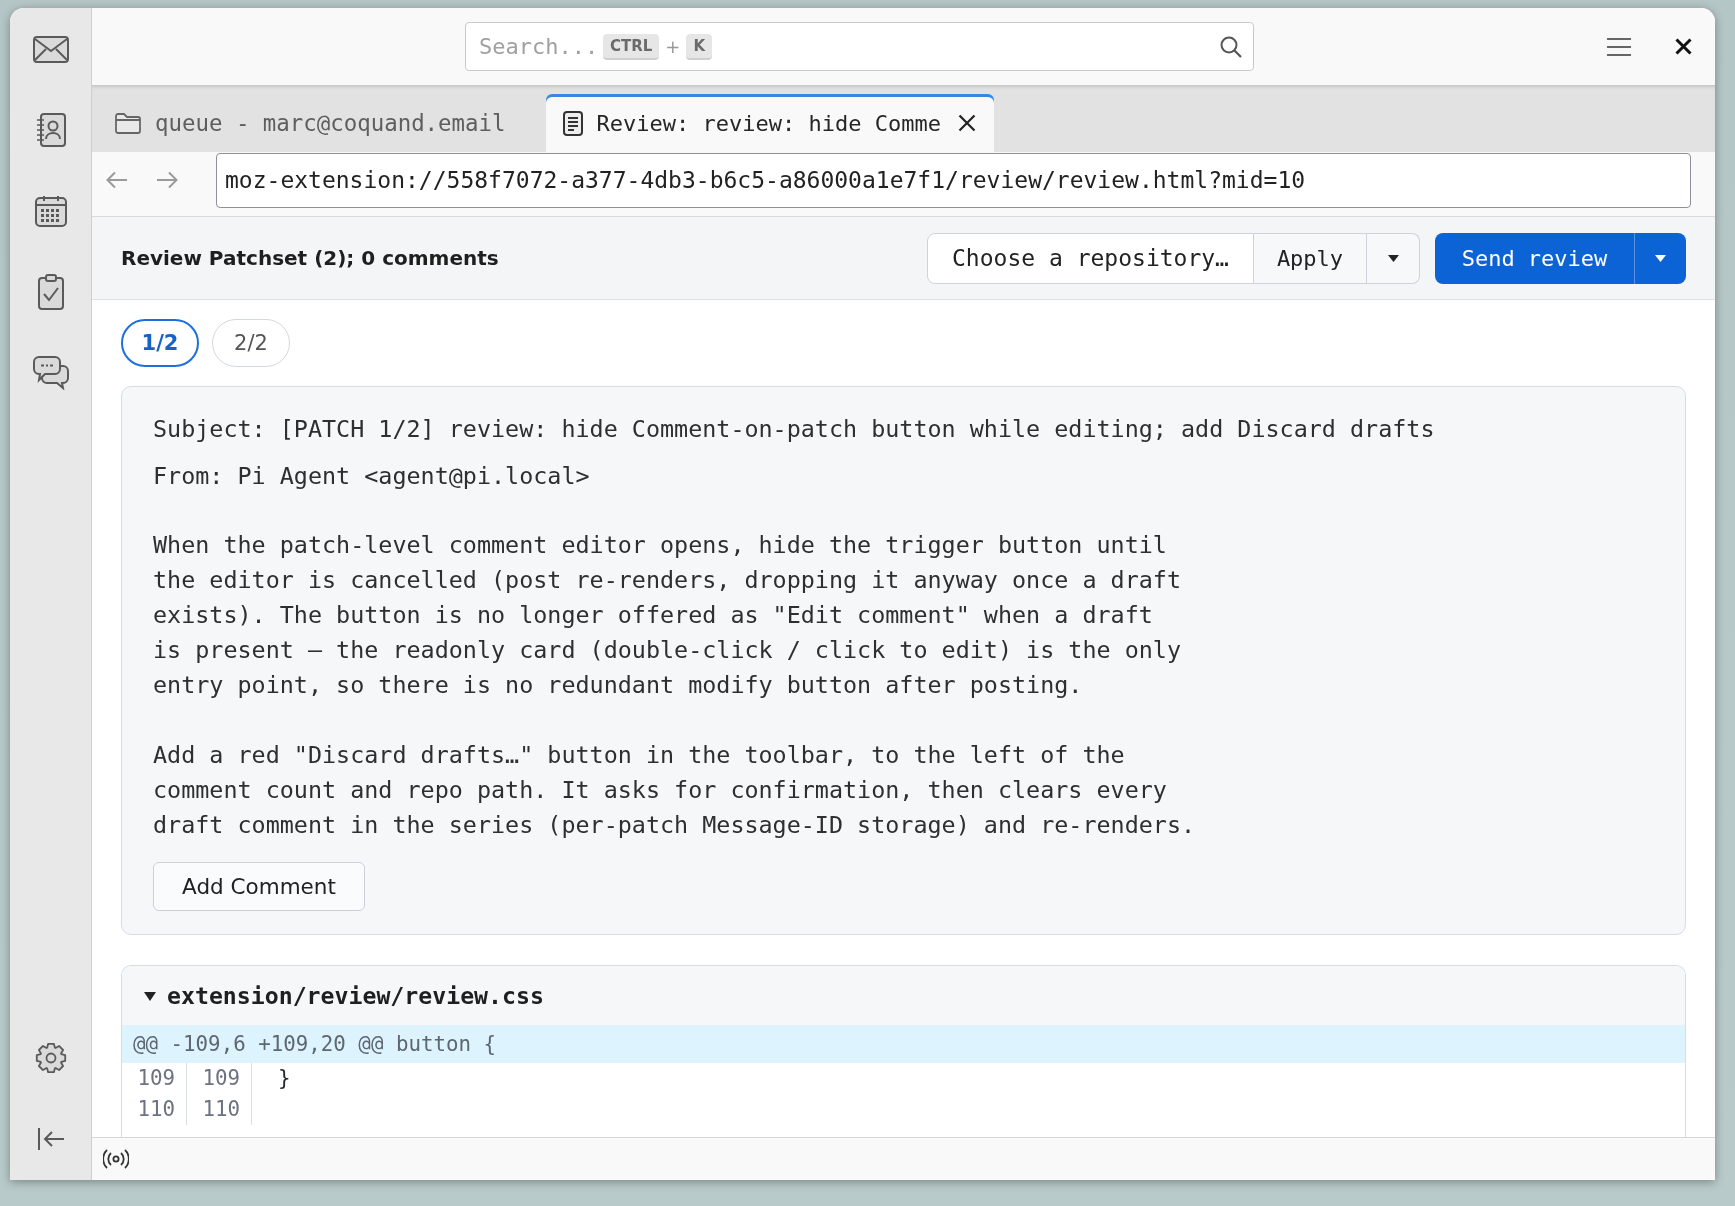  What do you see at coordinates (160, 343) in the screenshot?
I see `patch-tab: 1/2` at bounding box center [160, 343].